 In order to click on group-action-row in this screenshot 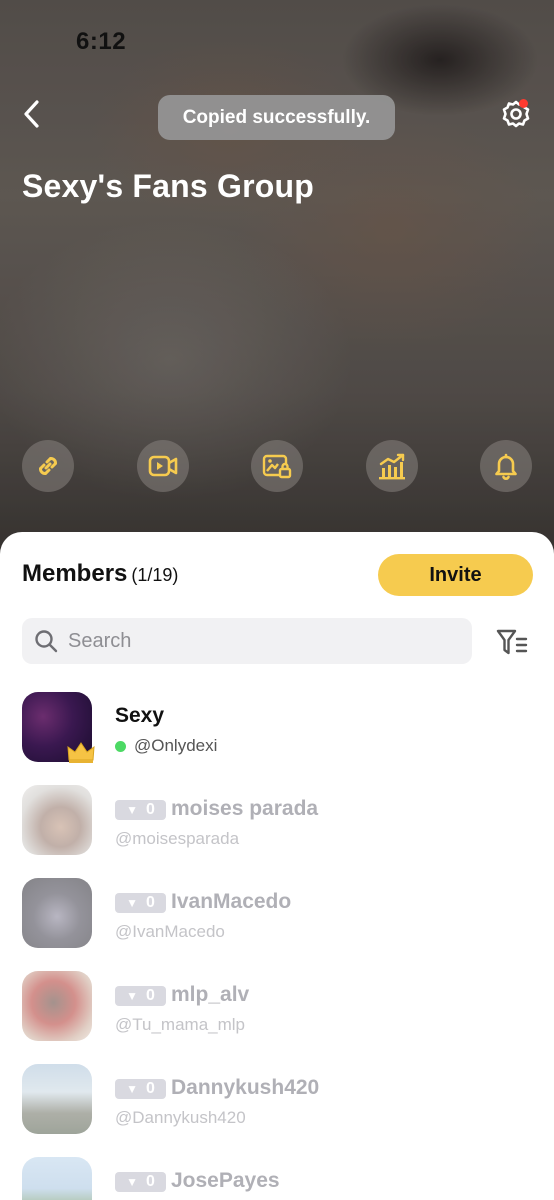, I will do `click(277, 466)`.